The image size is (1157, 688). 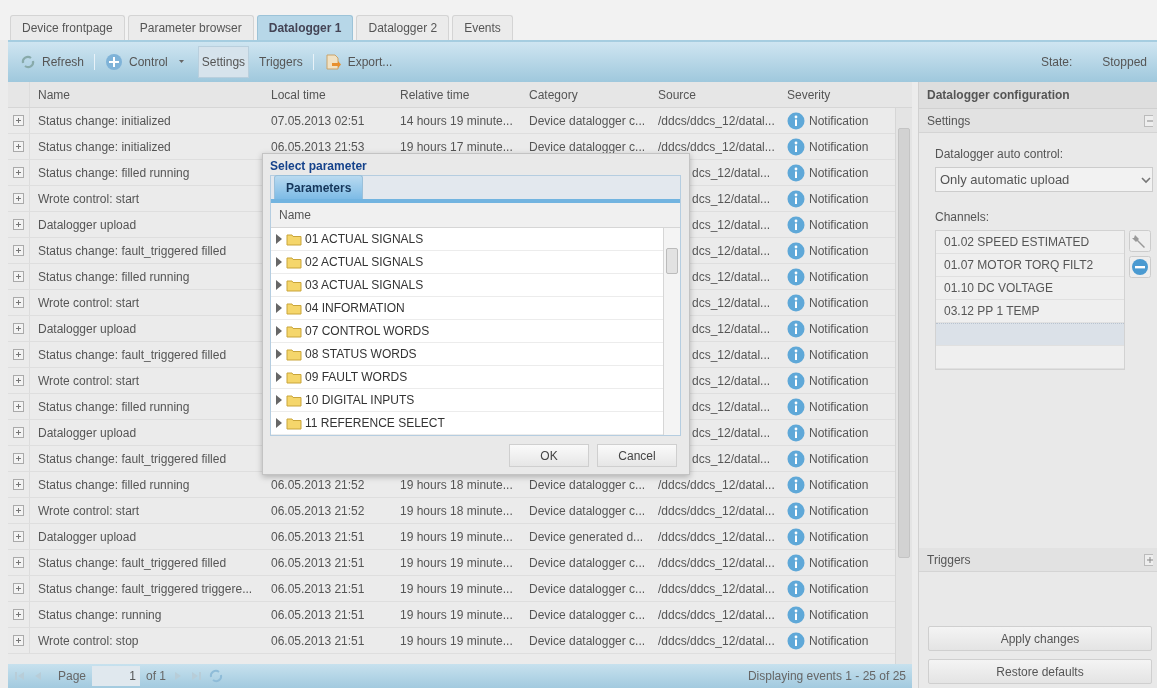 I want to click on tab: Datalogger 1, so click(x=305, y=27).